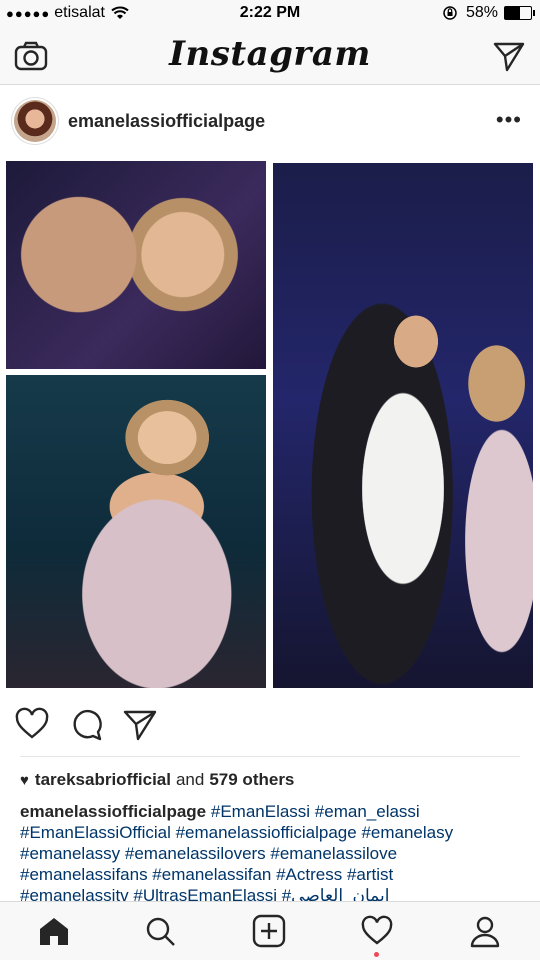 The image size is (540, 960). I want to click on bottom-tab-bar, so click(270, 930).